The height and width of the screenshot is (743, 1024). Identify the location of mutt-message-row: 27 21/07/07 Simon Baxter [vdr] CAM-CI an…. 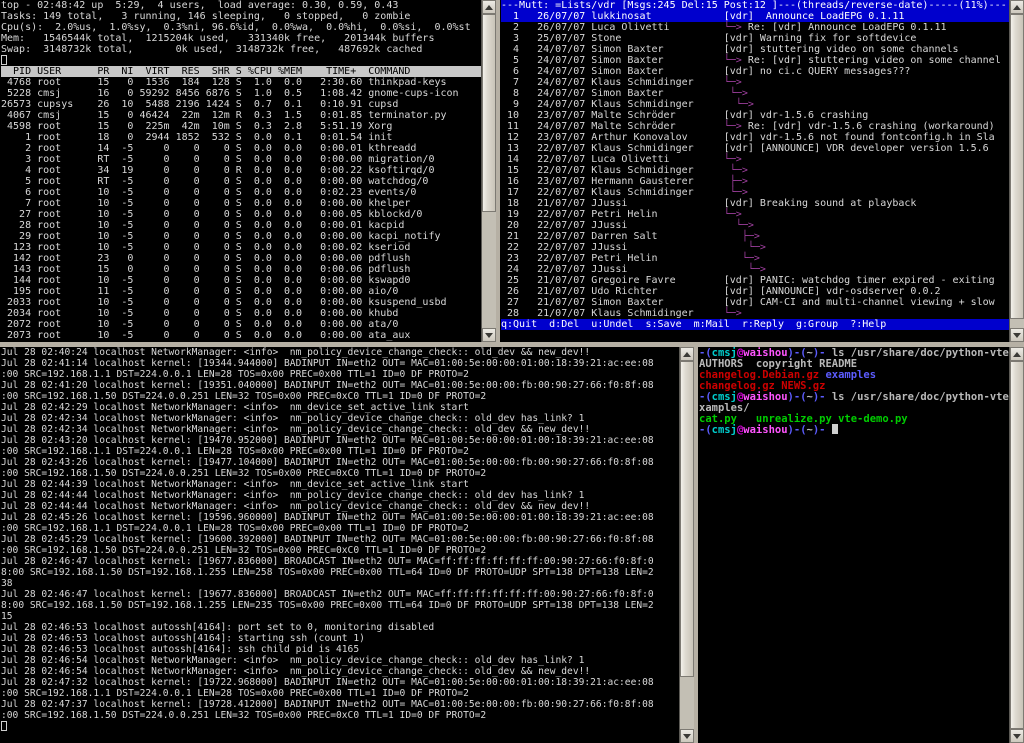
(755, 302).